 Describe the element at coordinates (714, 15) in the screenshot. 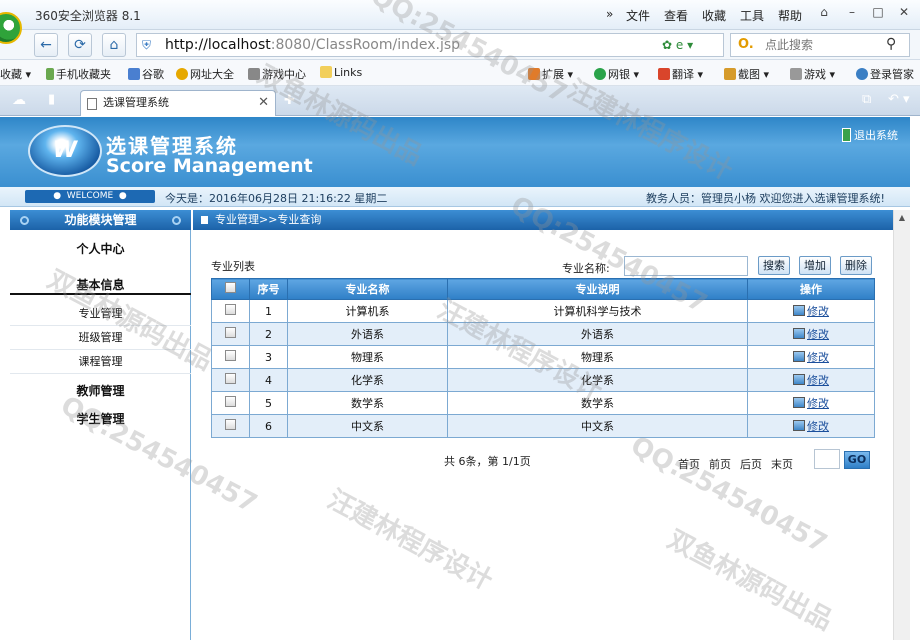

I see `menu-favorites: 收藏` at that location.